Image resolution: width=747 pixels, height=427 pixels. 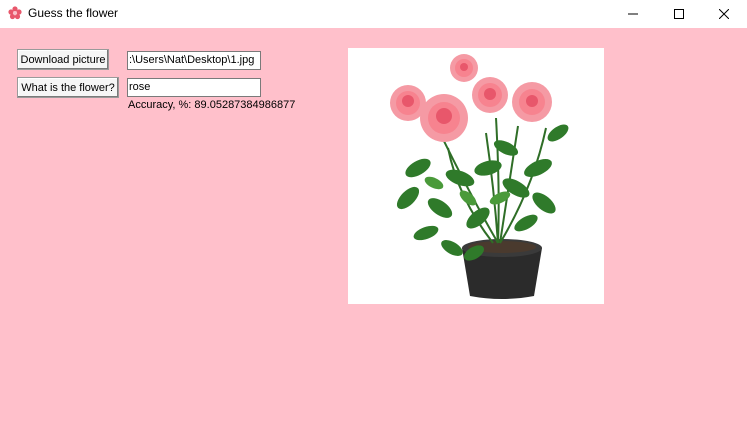 What do you see at coordinates (479, 176) in the screenshot?
I see `rose-bush-image` at bounding box center [479, 176].